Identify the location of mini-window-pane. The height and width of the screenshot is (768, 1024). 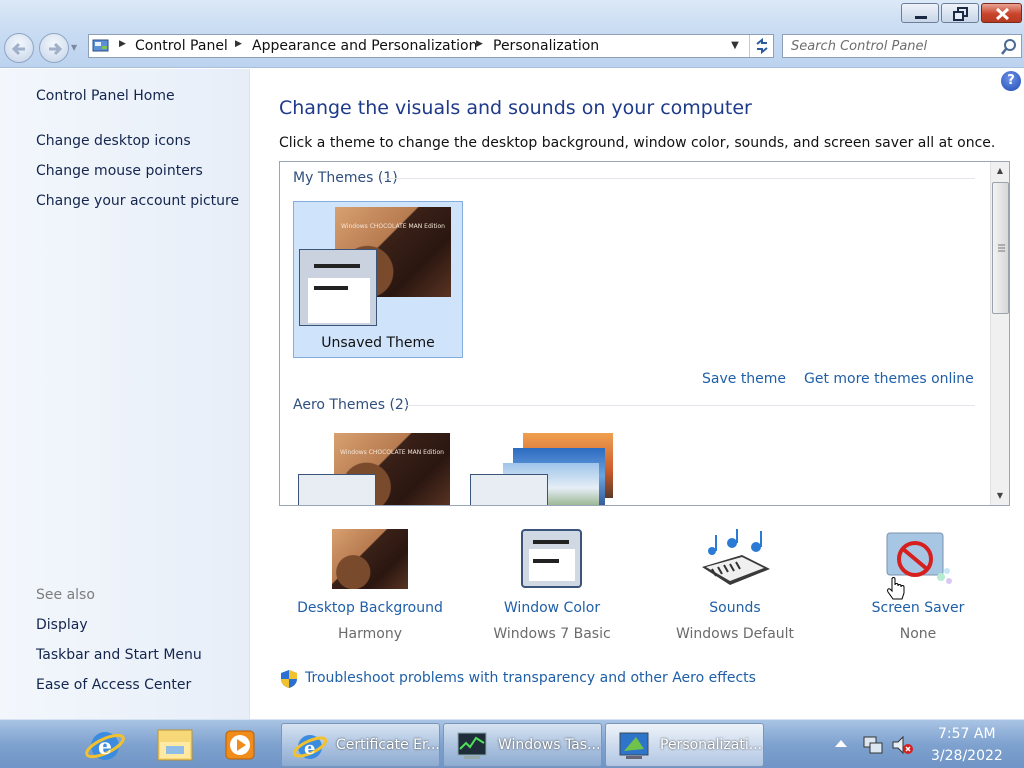
(339, 300).